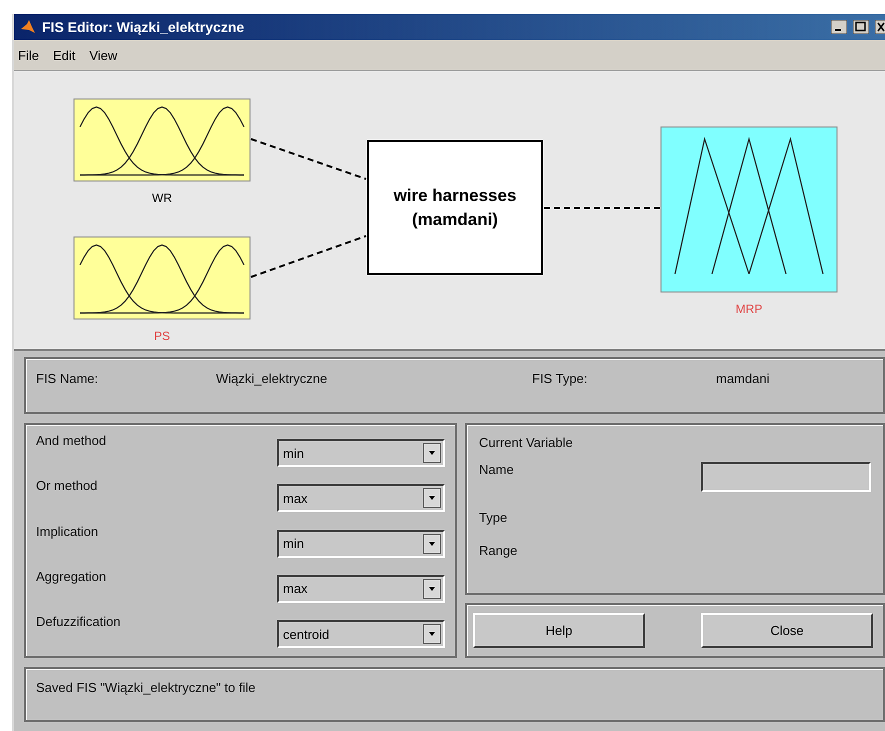 The image size is (885, 731). Describe the element at coordinates (162, 198) in the screenshot. I see `variable-label: WR` at that location.